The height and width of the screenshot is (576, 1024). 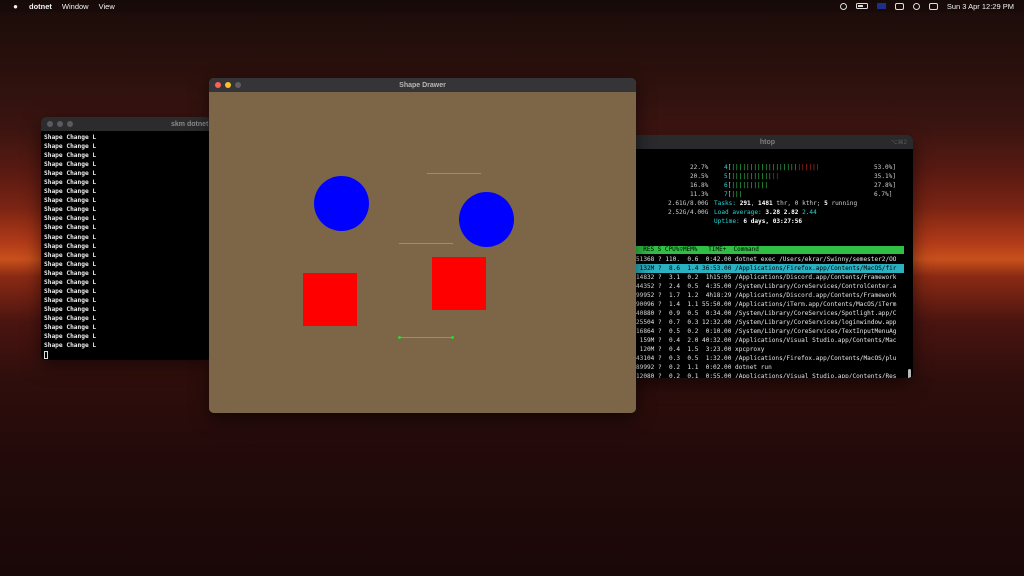 What do you see at coordinates (933, 6) in the screenshot?
I see `control-center-icon` at bounding box center [933, 6].